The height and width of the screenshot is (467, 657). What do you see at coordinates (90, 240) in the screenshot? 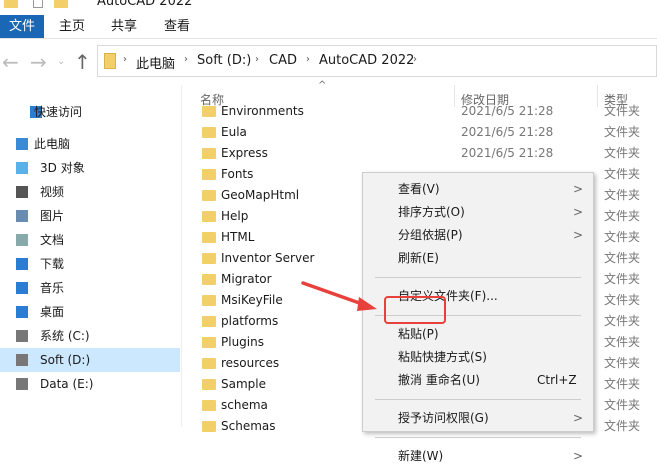
I see `nav-item: 文档` at bounding box center [90, 240].